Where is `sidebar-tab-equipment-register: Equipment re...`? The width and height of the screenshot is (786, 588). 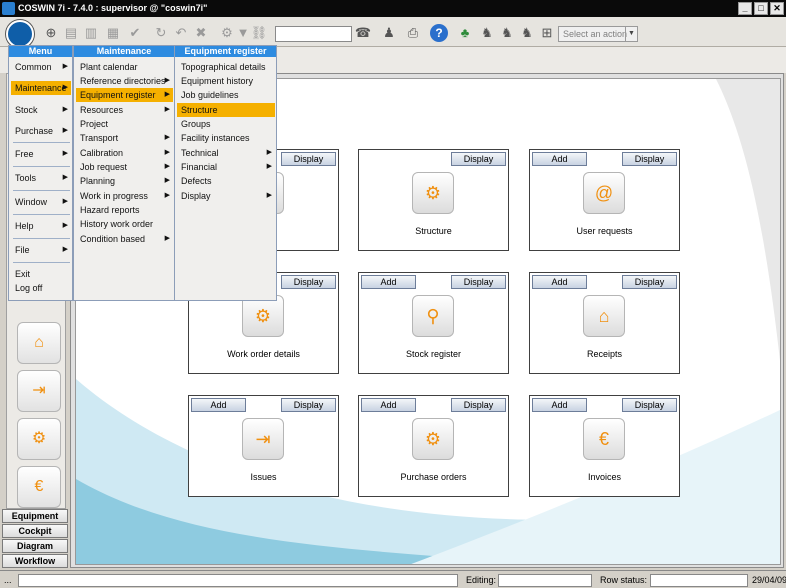 sidebar-tab-equipment-register: Equipment re... is located at coordinates (35, 521).